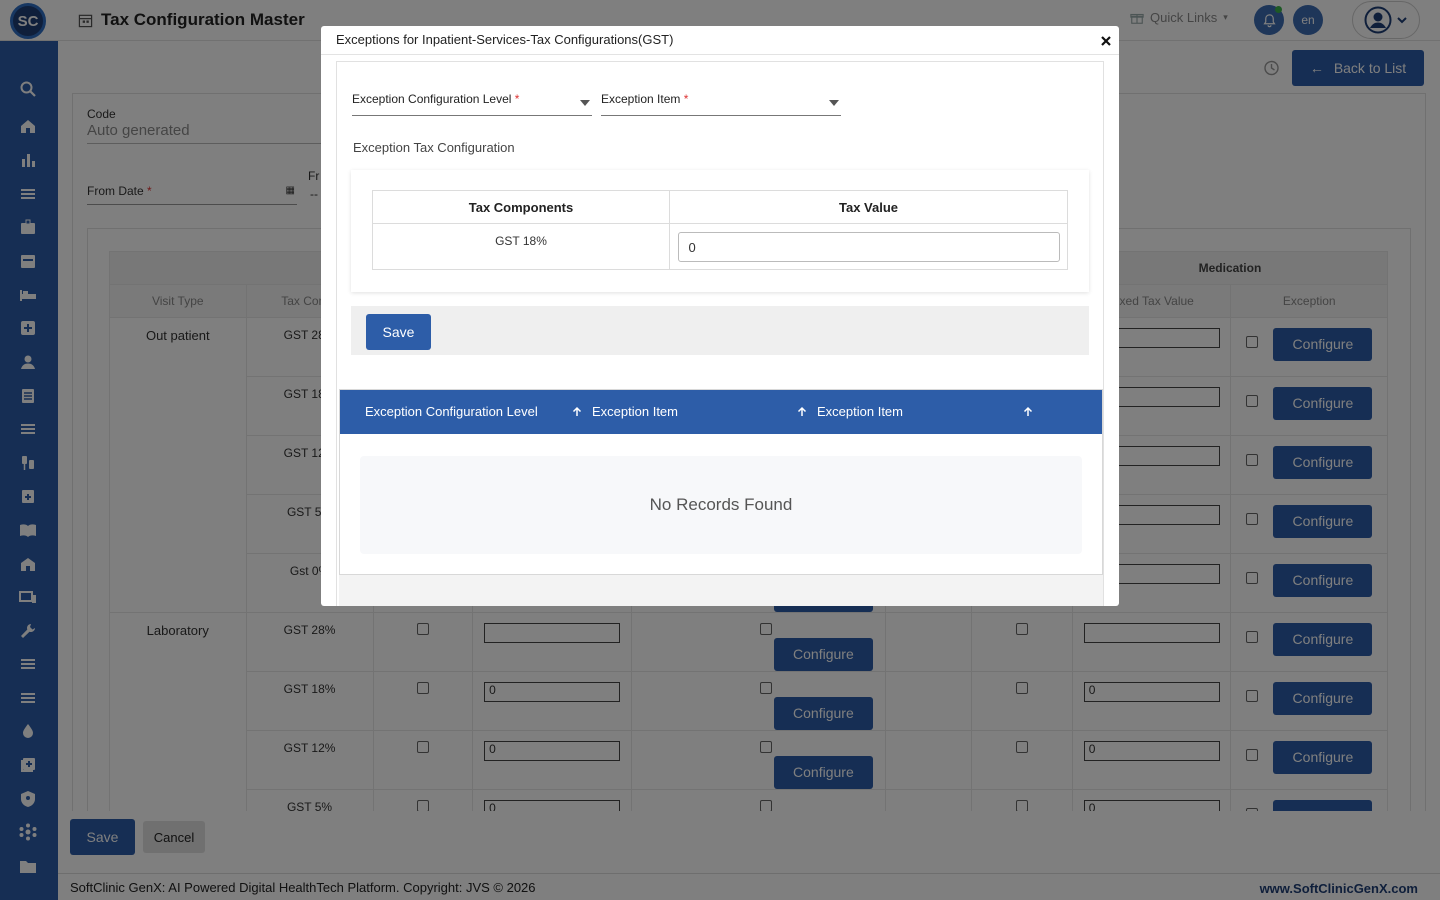 This screenshot has width=1440, height=900. I want to click on no-records-message: No Records Found, so click(721, 505).